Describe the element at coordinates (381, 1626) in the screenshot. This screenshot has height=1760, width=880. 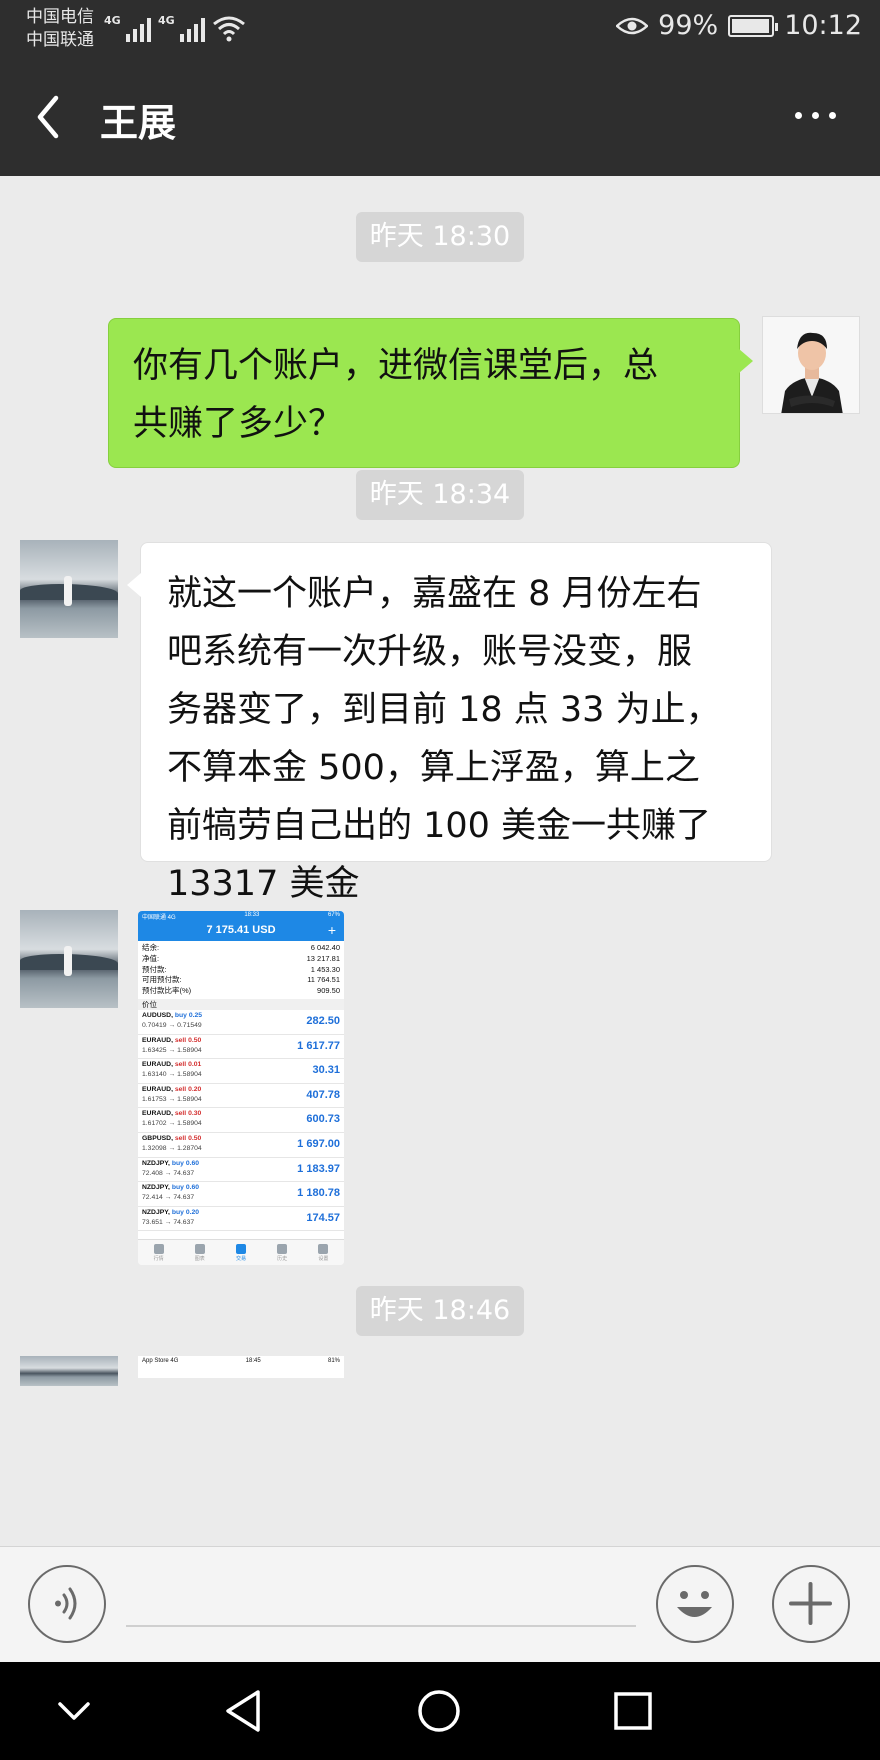
I see `text-input` at that location.